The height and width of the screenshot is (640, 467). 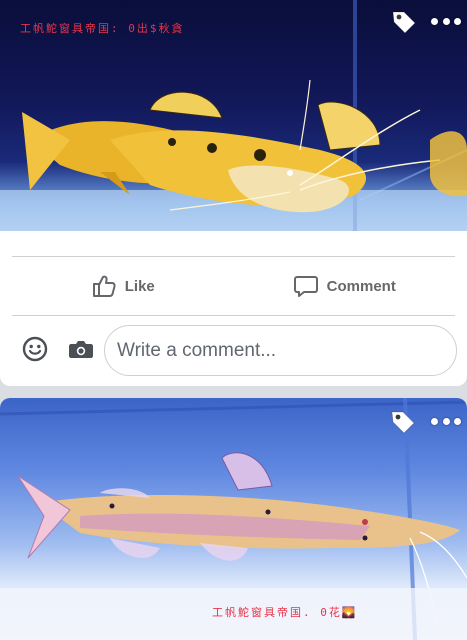 I want to click on comment-composer, so click(x=233, y=352).